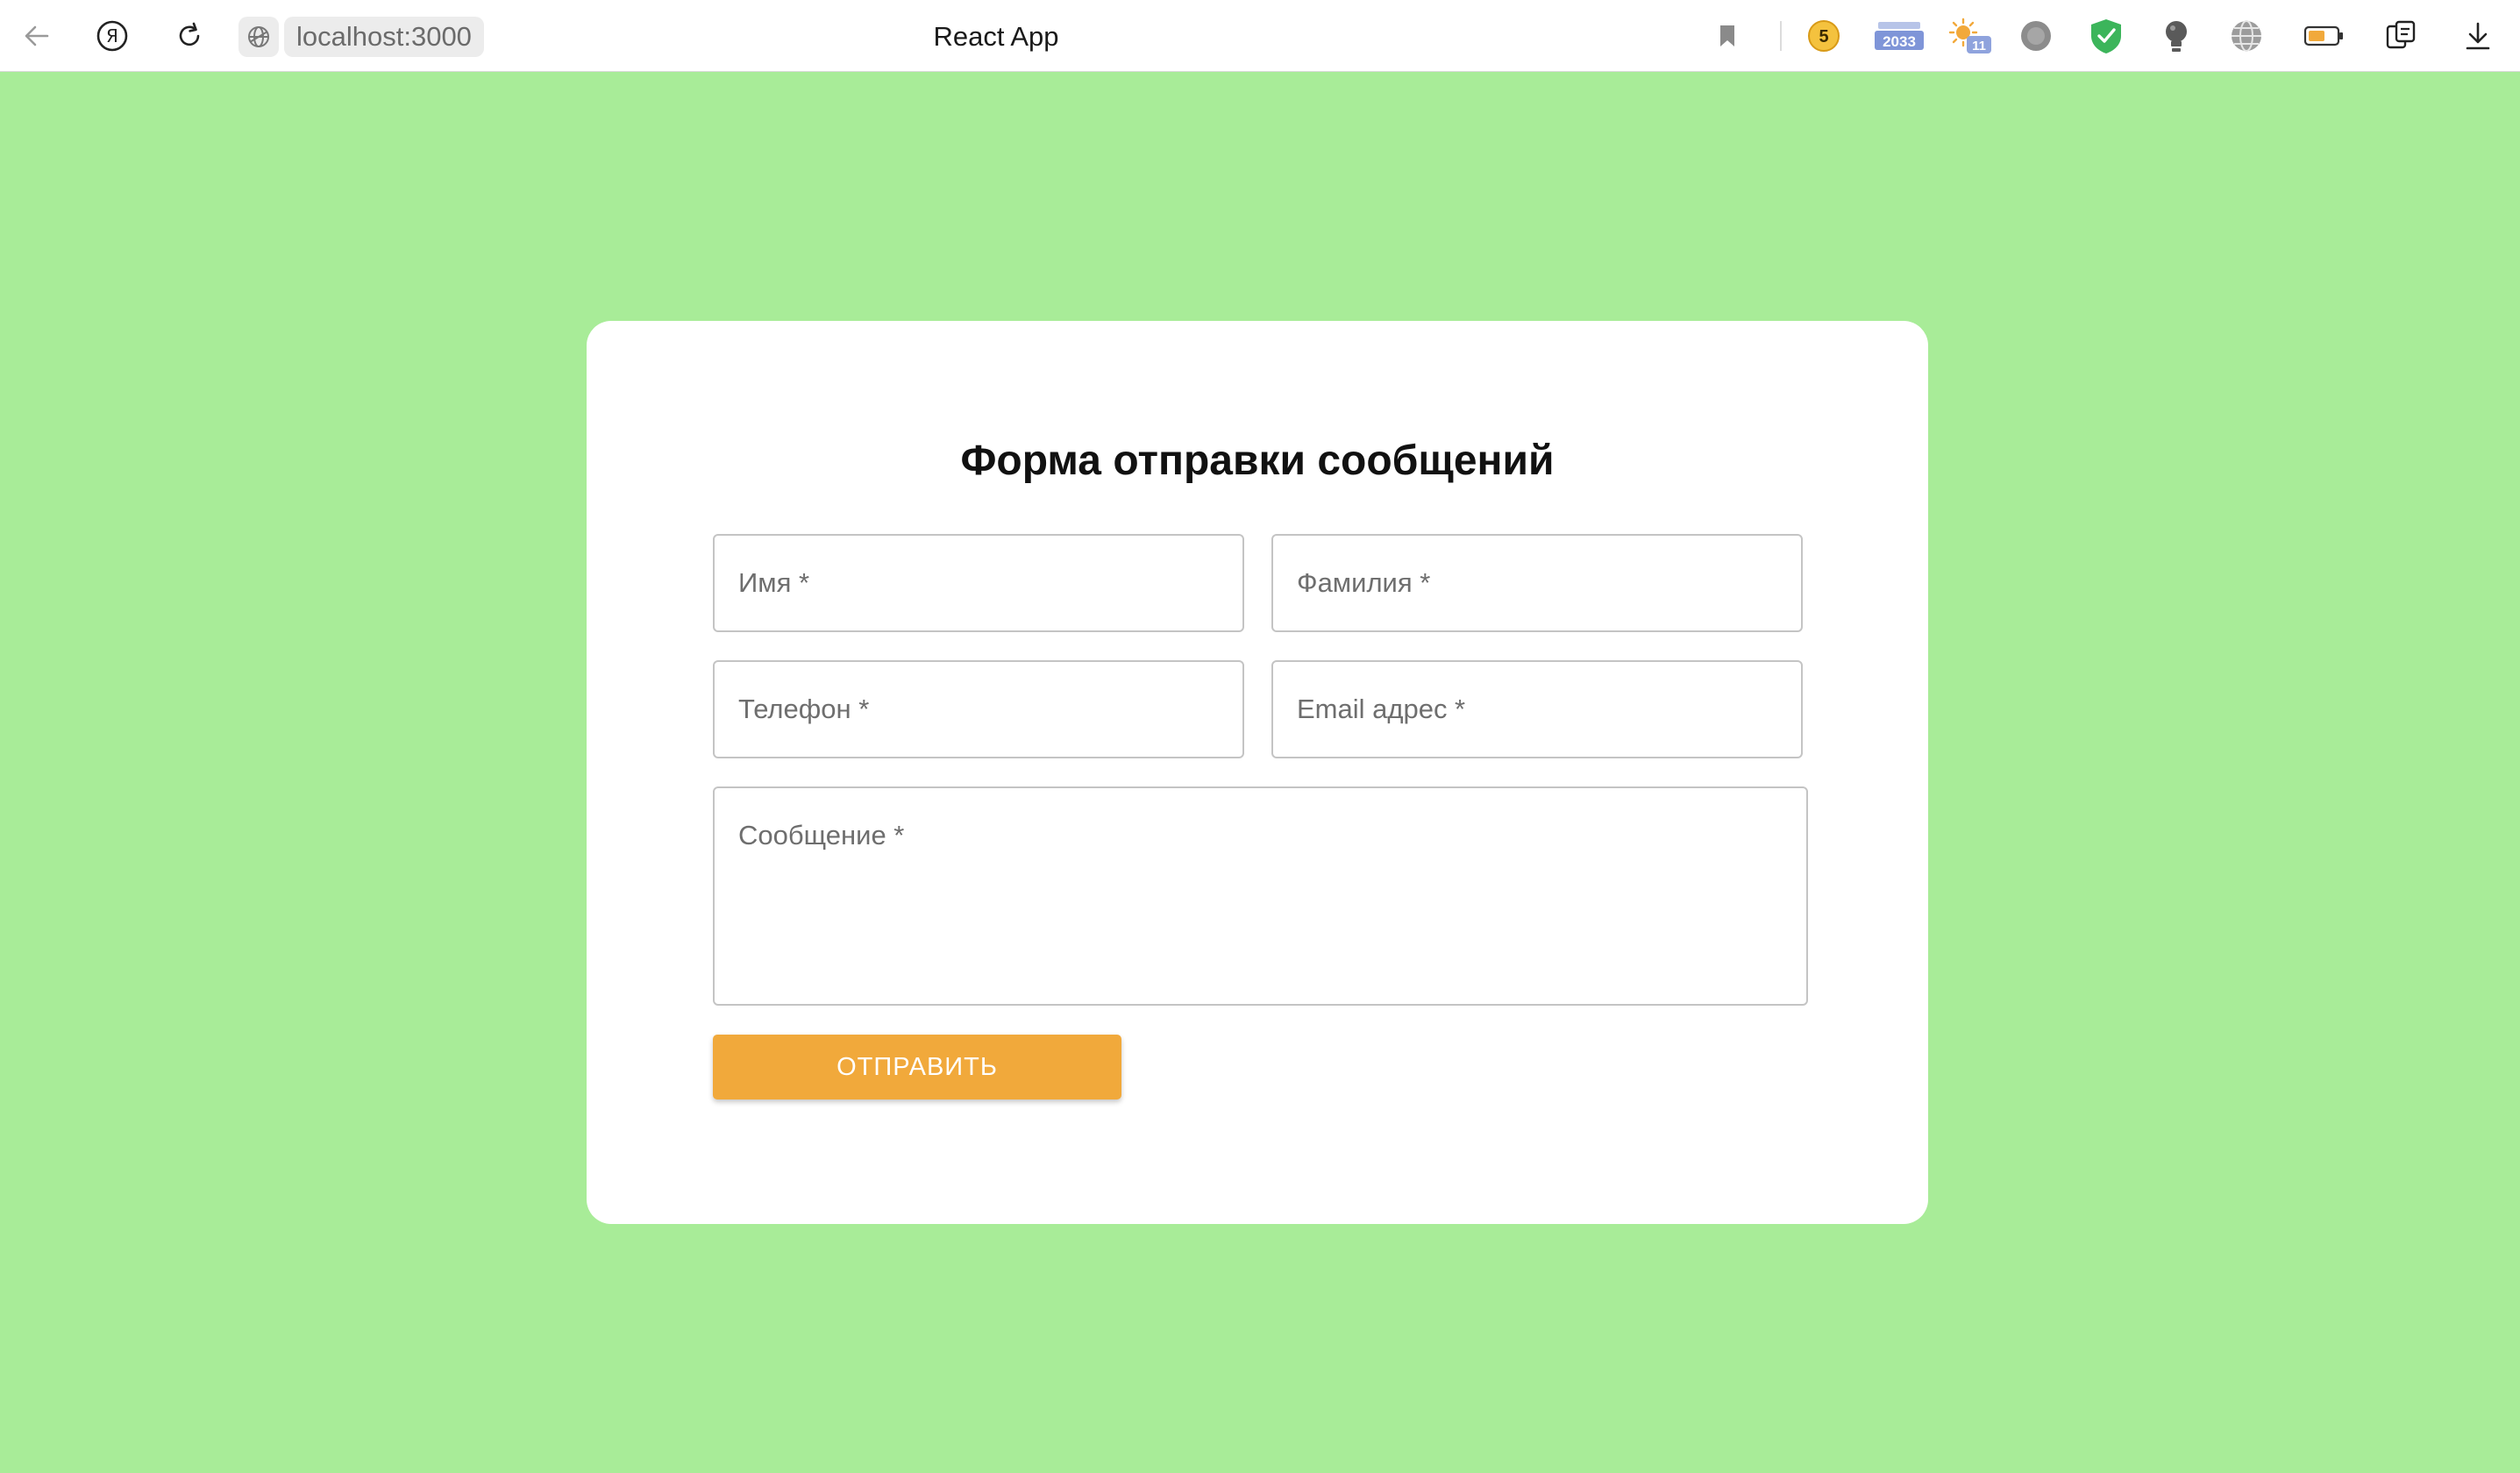 Image resolution: width=2520 pixels, height=1473 pixels. I want to click on extension-puzzle-icon, so click(2401, 36).